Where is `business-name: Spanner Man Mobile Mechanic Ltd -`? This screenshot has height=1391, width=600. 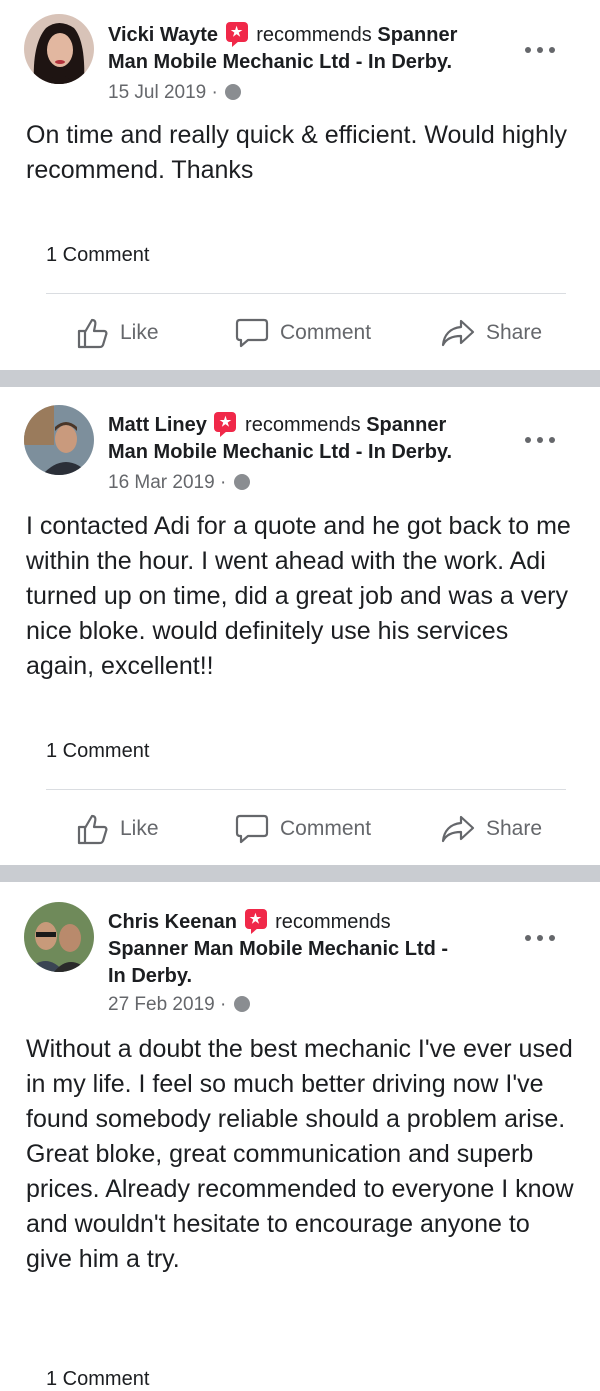
business-name: Spanner Man Mobile Mechanic Ltd - is located at coordinates (278, 949).